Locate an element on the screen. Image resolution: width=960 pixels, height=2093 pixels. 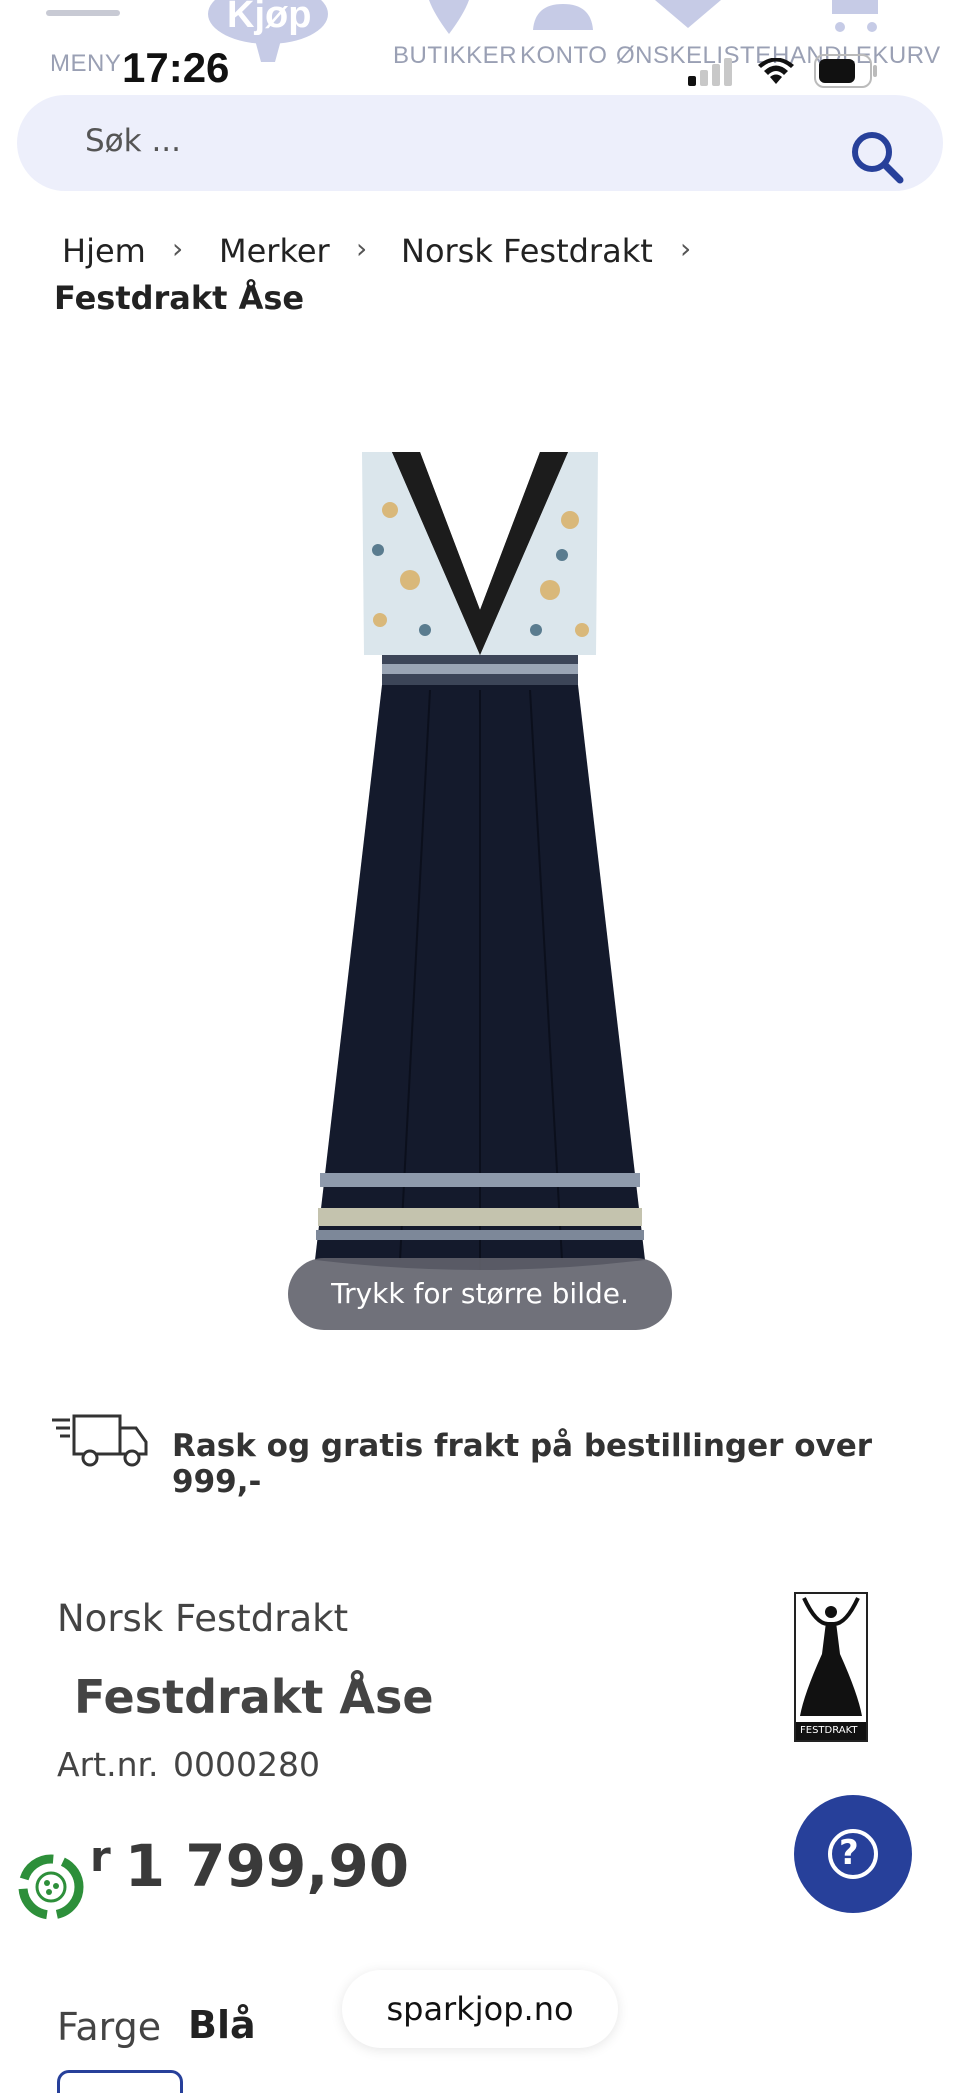
menu-icon is located at coordinates (83, 13).